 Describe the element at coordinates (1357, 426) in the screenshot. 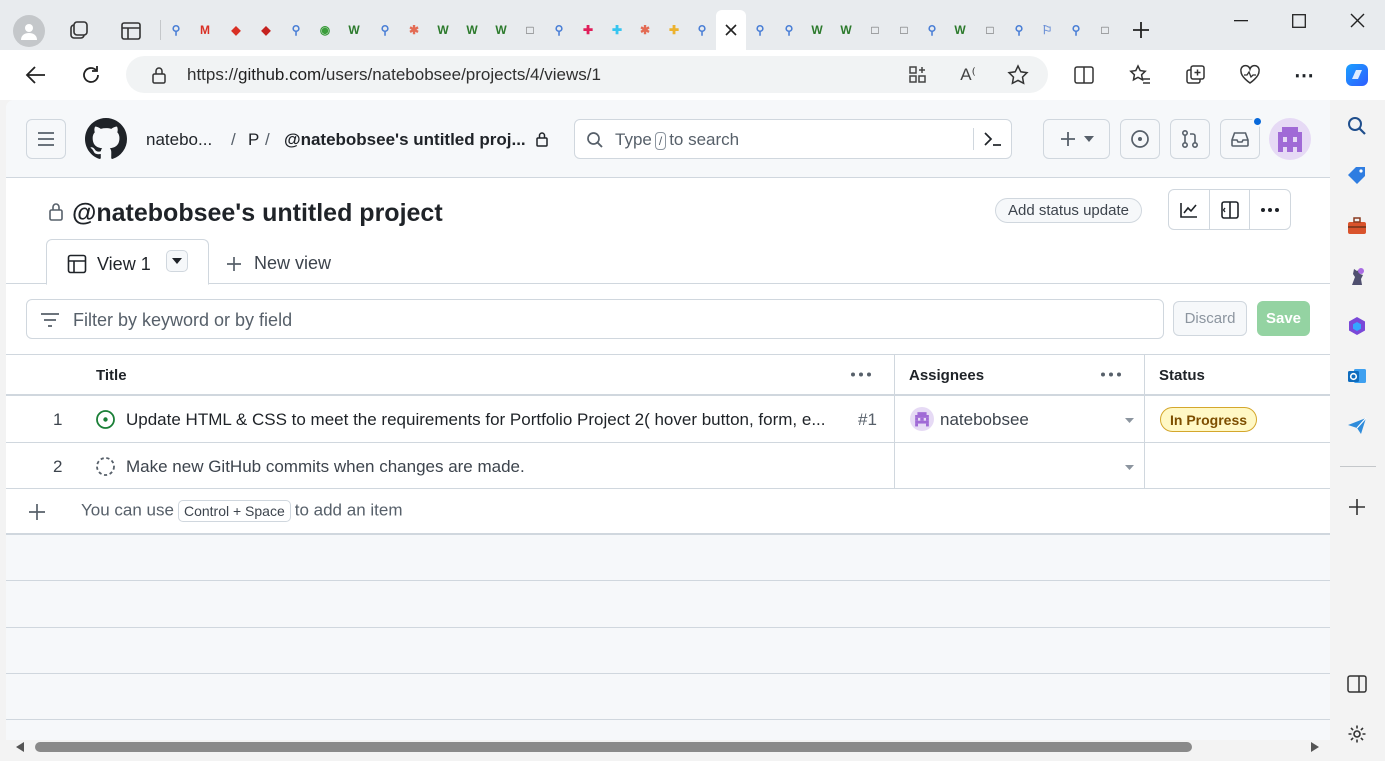

I see `send-icon` at that location.